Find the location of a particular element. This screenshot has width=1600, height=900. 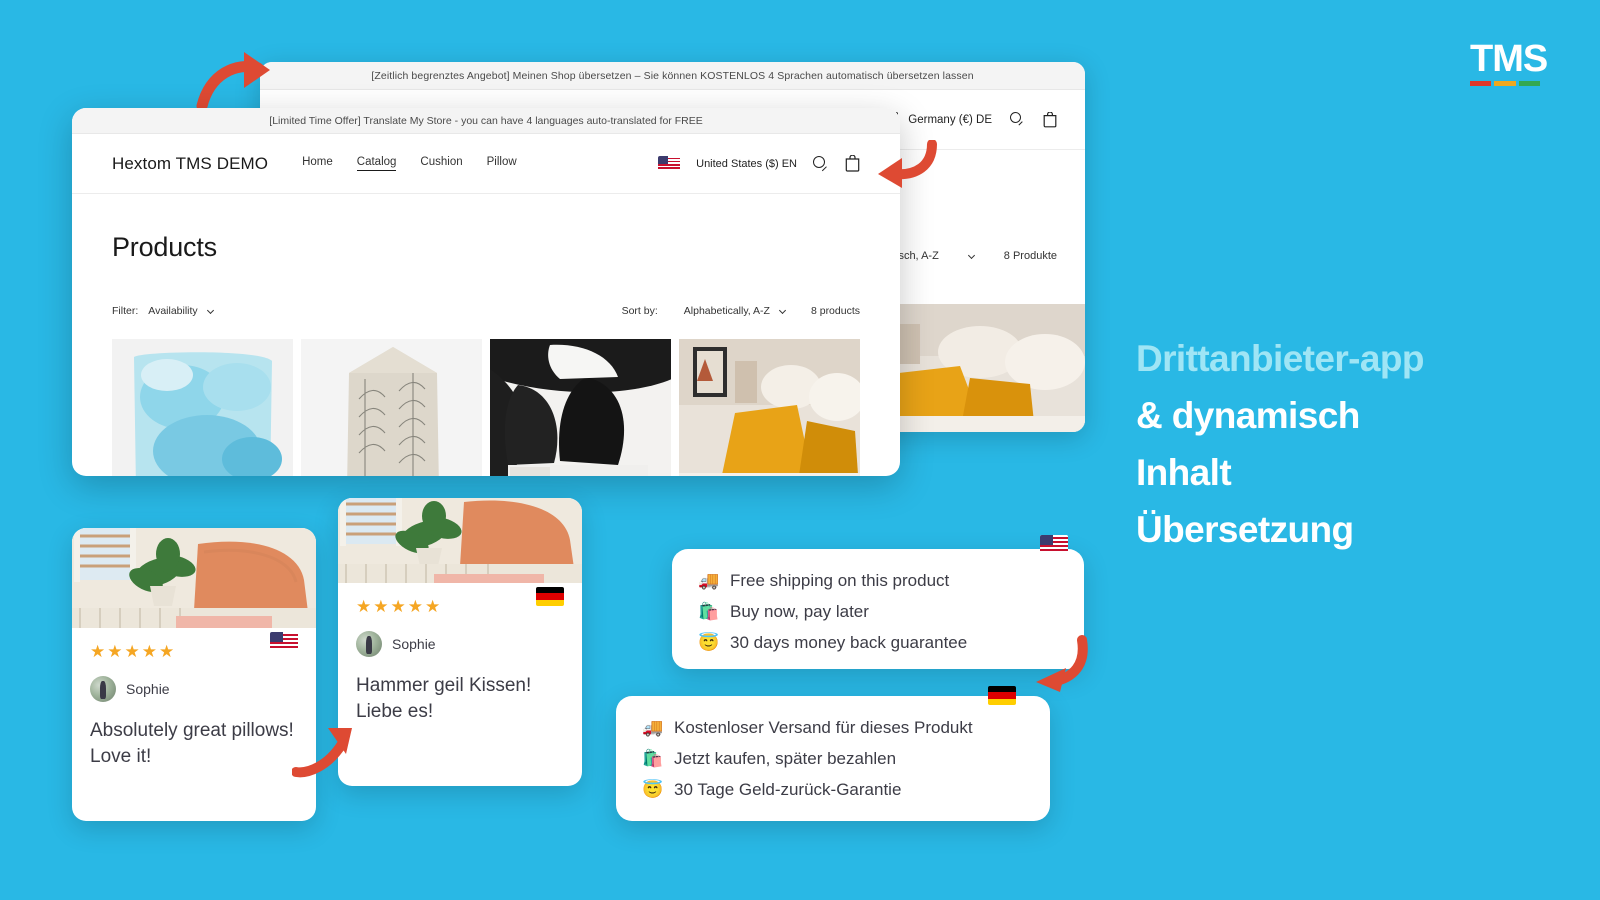

product-count-en: 8 products is located at coordinates (835, 311).